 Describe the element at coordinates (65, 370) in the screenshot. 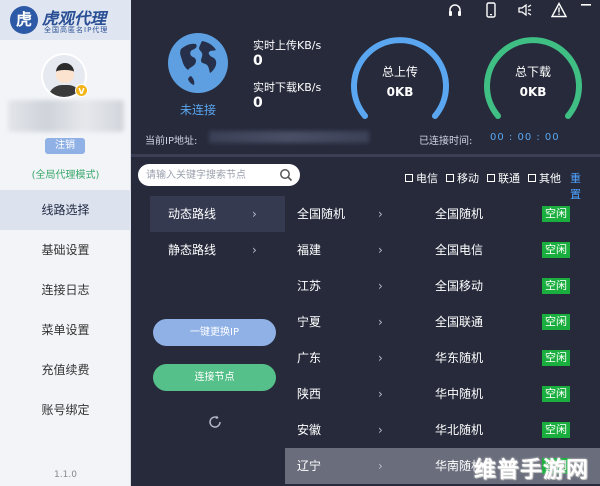

I see `sidebar-item-recharge: 充值续费` at that location.